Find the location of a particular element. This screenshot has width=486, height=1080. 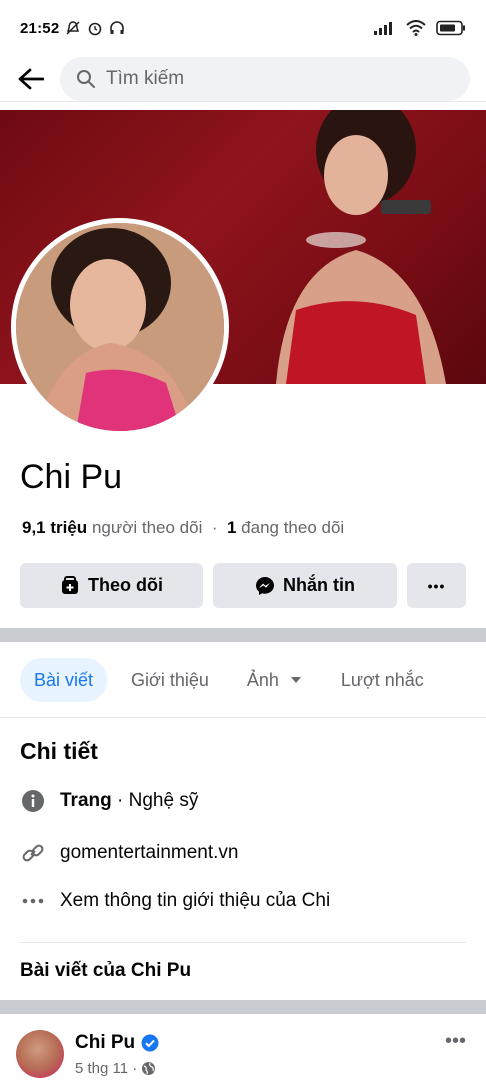

posts-divider is located at coordinates (243, 1007).